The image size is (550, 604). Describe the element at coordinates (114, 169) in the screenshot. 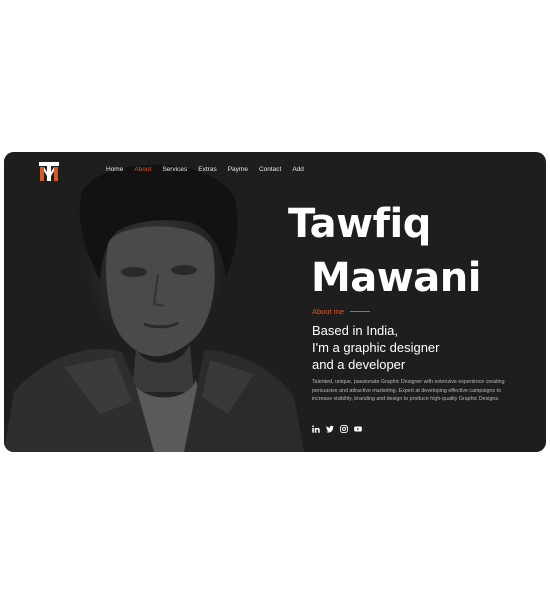

I see `nav-item-home: Home` at that location.